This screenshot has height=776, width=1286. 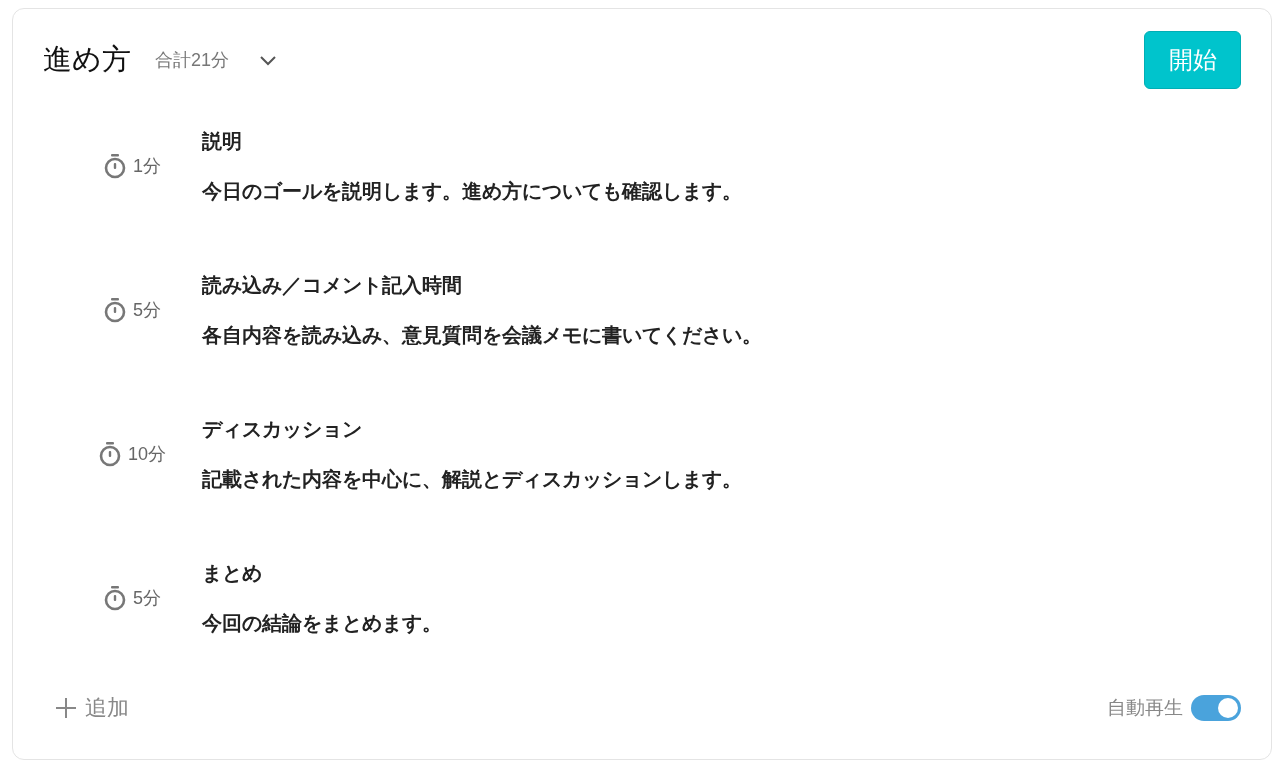 What do you see at coordinates (66, 708) in the screenshot?
I see `plus-icon` at bounding box center [66, 708].